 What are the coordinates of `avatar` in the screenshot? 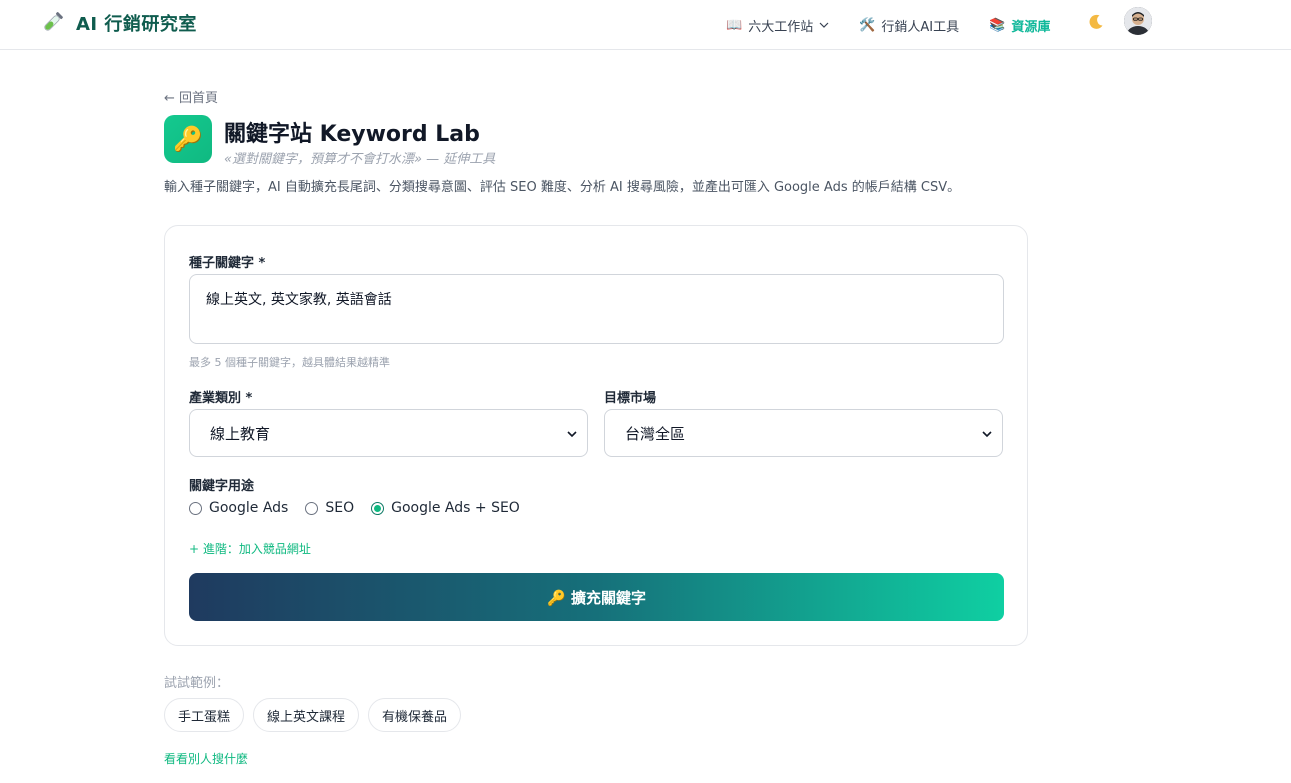 It's located at (1138, 21).